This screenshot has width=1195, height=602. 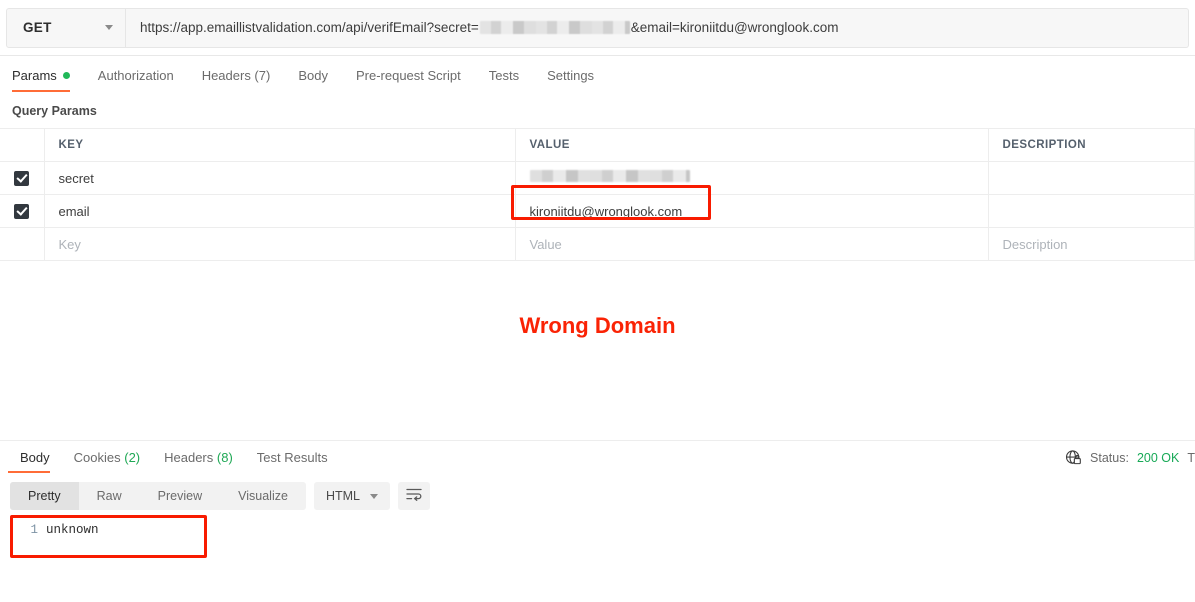 I want to click on url-suffix-text: &email=kironiitdu@wronglook.com, so click(x=734, y=27).